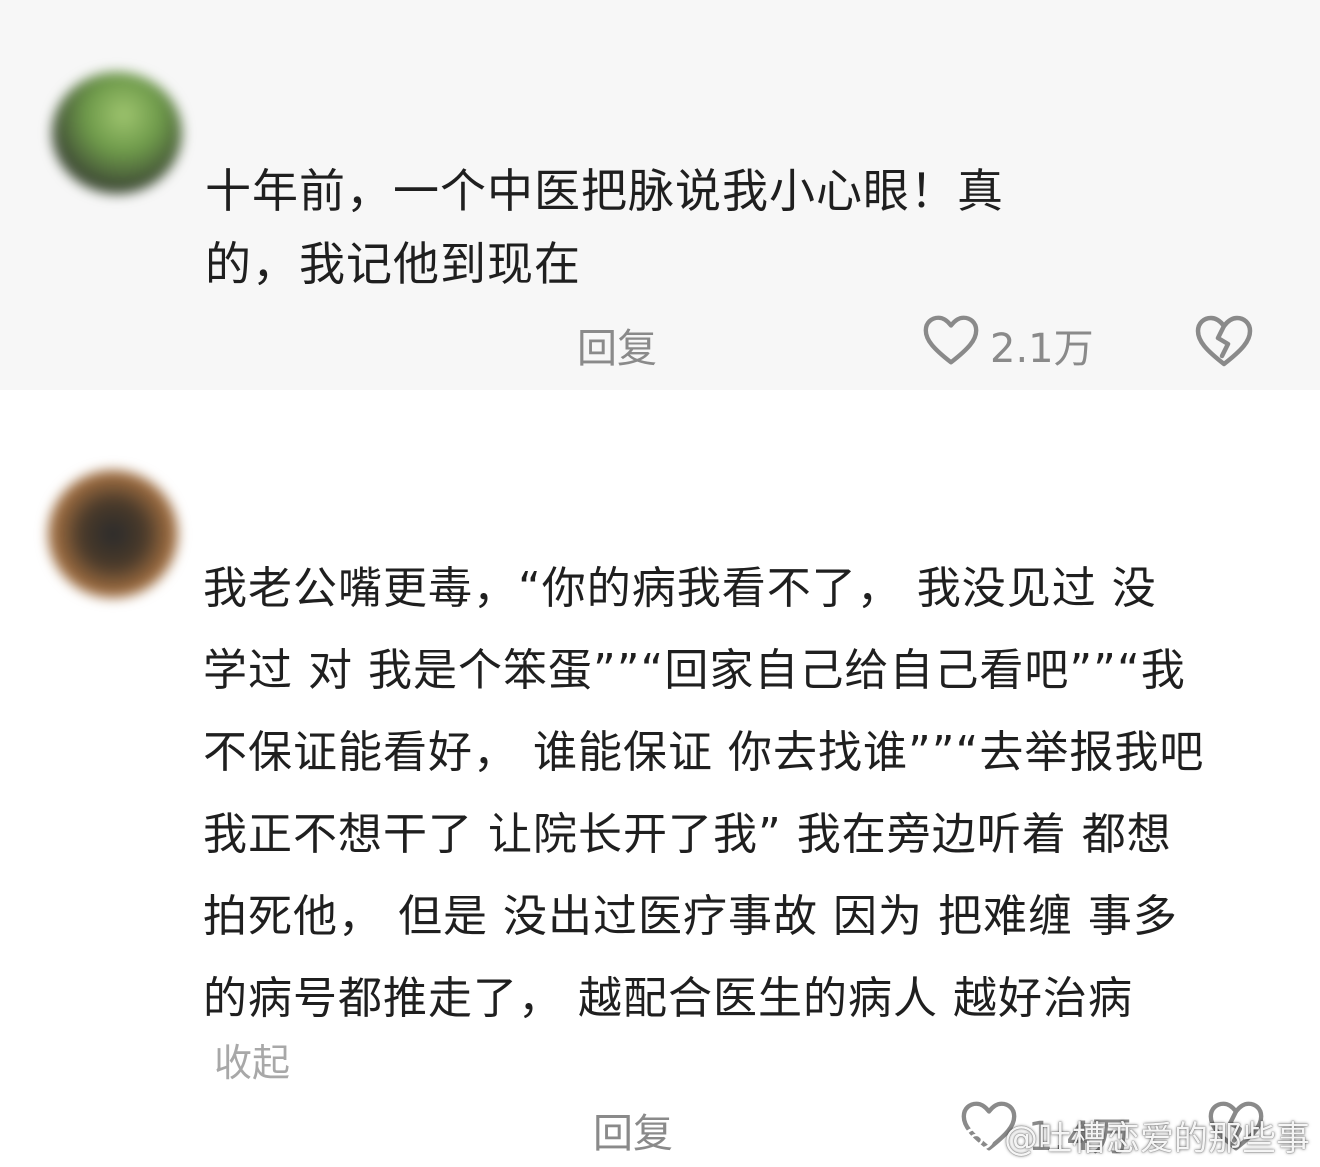 The width and height of the screenshot is (1320, 1167). I want to click on comment-2-text-line: 拍死他， 但是 没出过医疗事故 因为 把难缠 事多, so click(690, 916).